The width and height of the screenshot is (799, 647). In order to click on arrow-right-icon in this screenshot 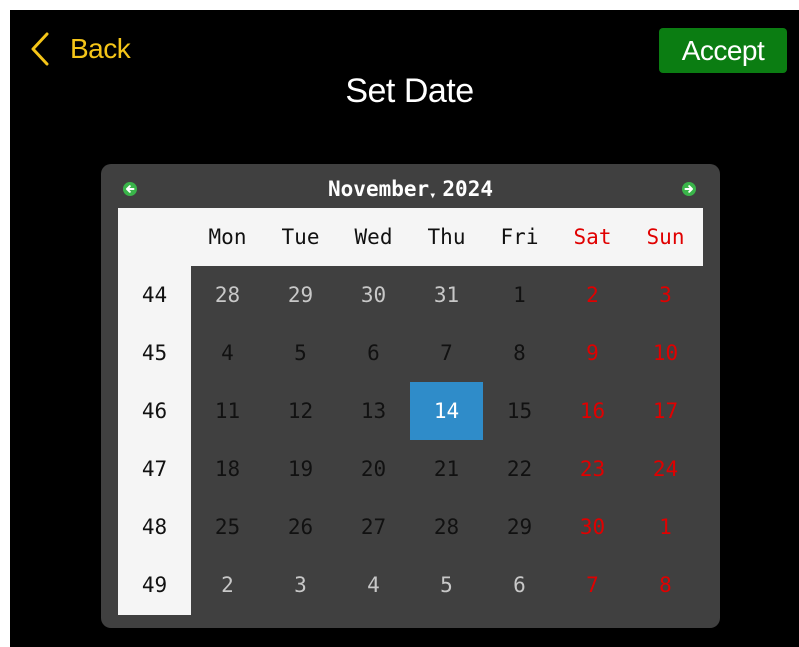, I will do `click(689, 189)`.